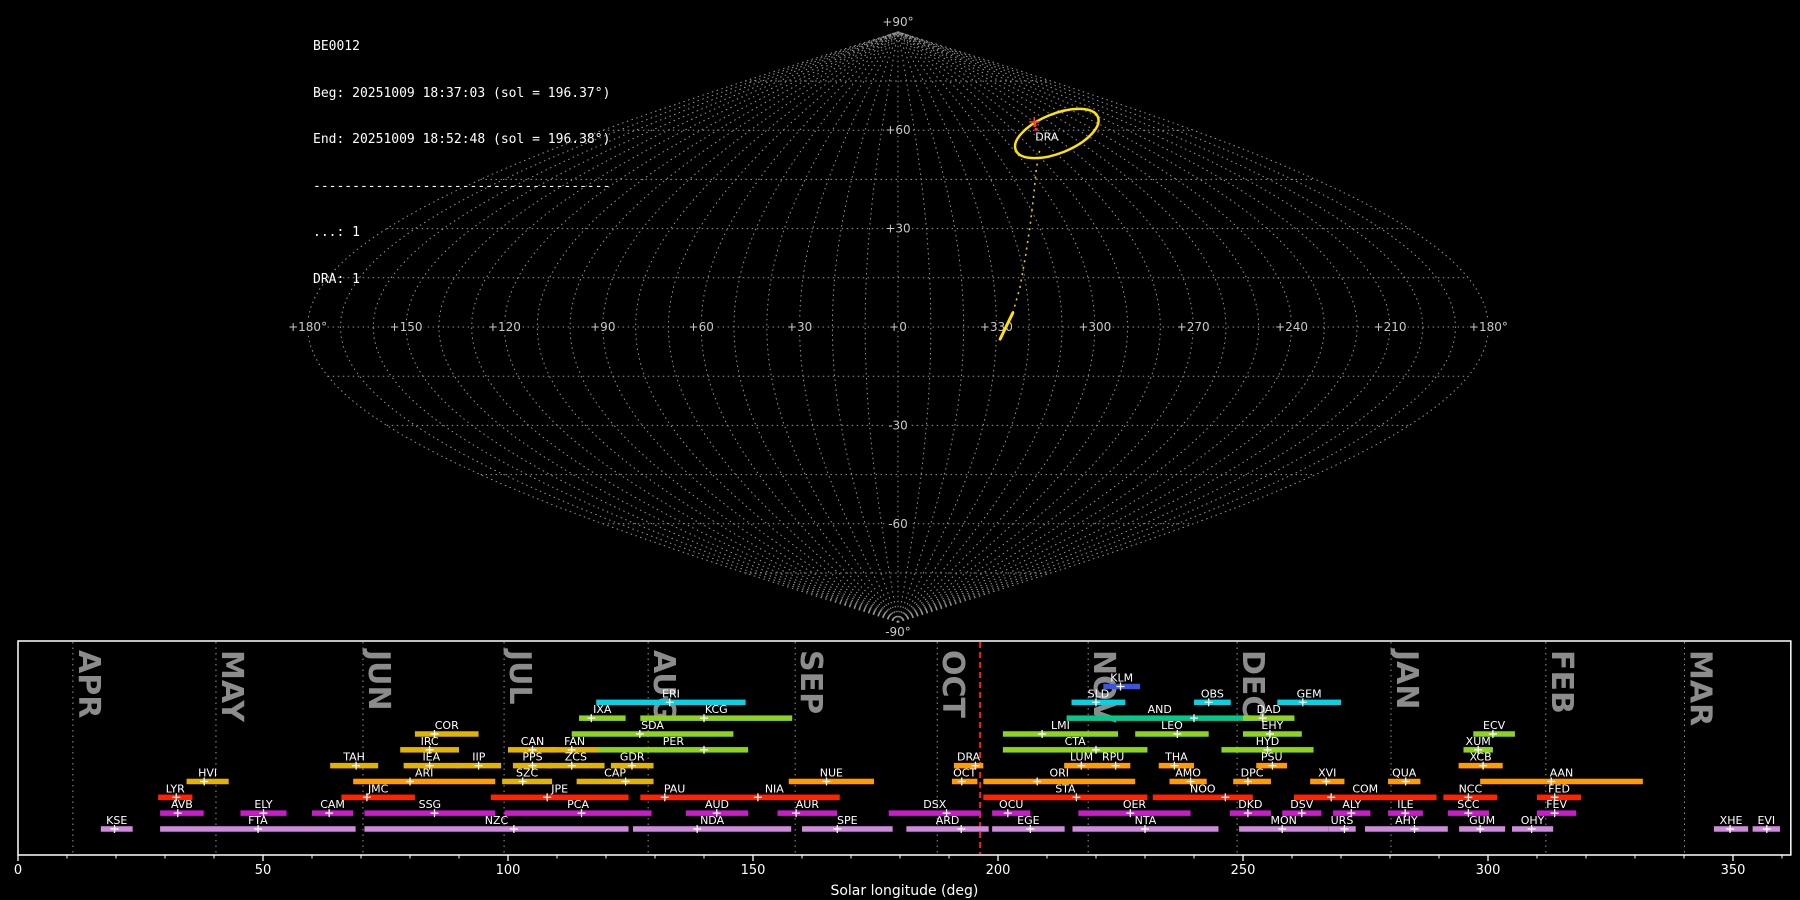 This screenshot has width=1800, height=900. I want to click on shower-bar-AVB, so click(182, 813).